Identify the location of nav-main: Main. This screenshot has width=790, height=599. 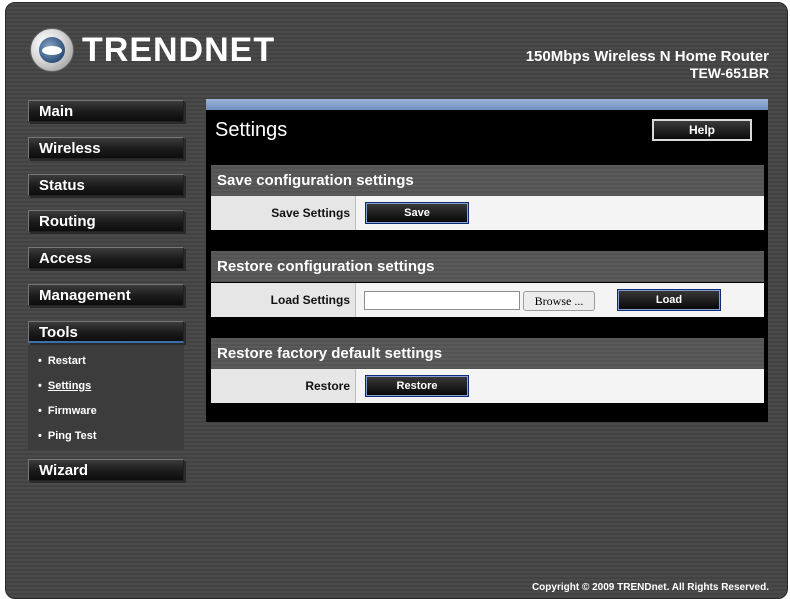
(106, 111).